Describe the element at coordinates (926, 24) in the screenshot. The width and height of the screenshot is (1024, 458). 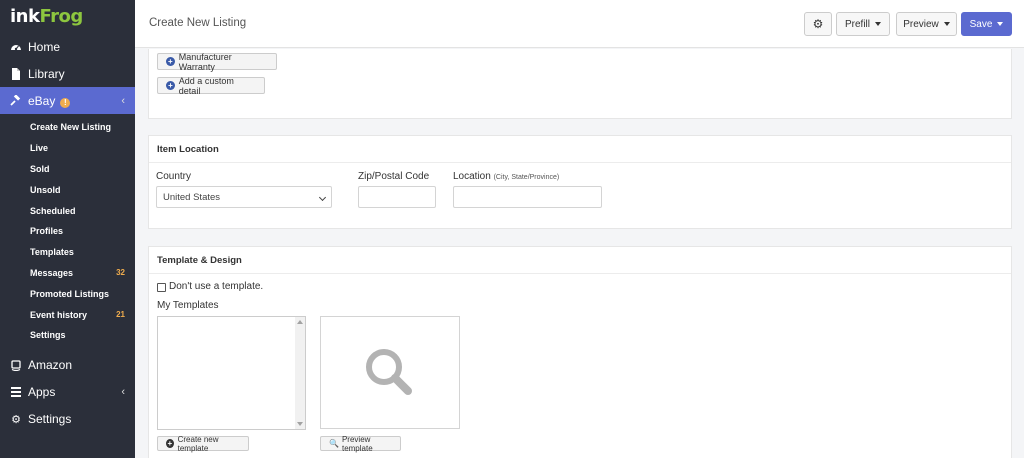
I see `preview-button: Preview` at that location.